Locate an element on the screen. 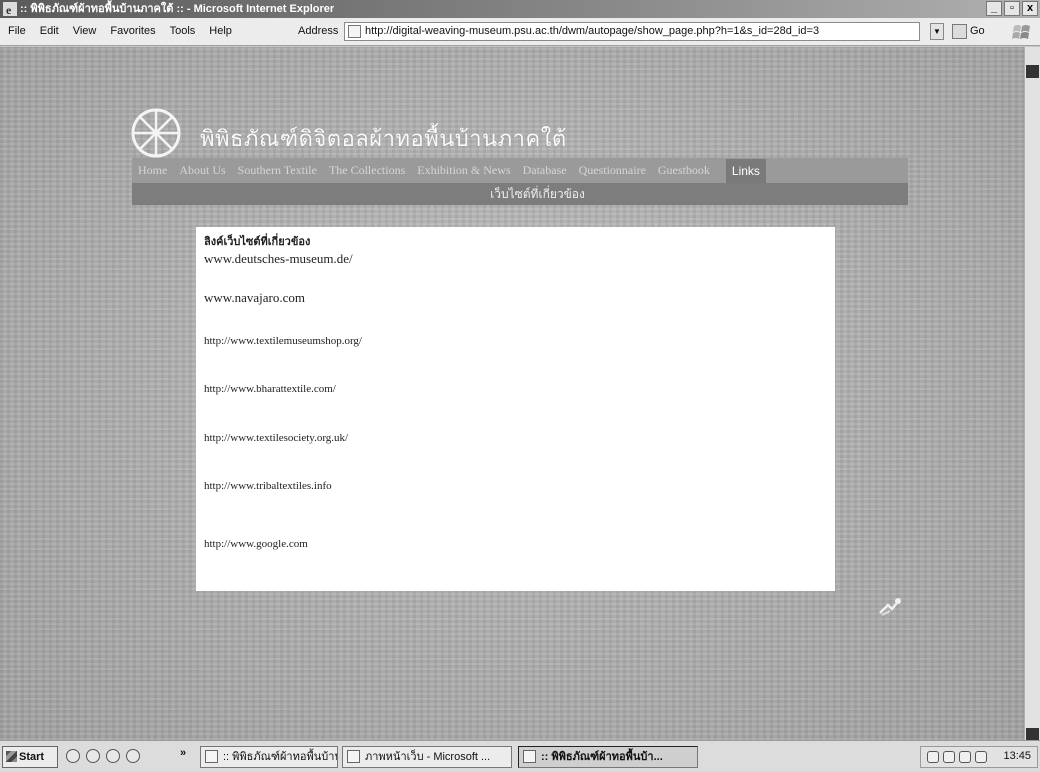 The image size is (1040, 772). maximize-button: ▫ is located at coordinates (1012, 8).